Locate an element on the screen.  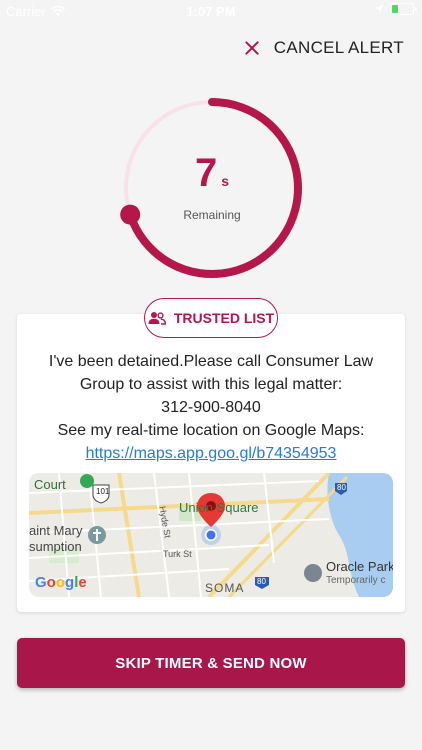
location-arrow-icon is located at coordinates (379, 9).